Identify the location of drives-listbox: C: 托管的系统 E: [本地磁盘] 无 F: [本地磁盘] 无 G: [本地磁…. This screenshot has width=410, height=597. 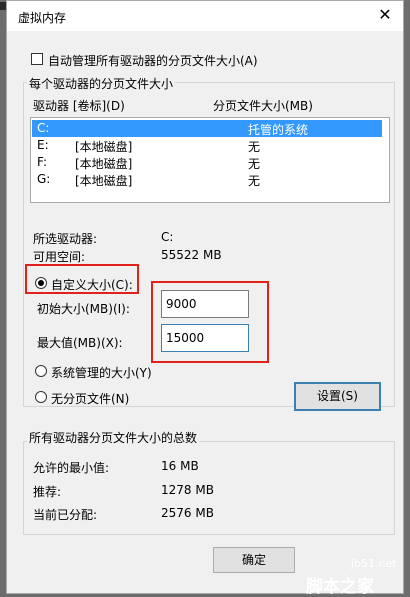
(210, 160).